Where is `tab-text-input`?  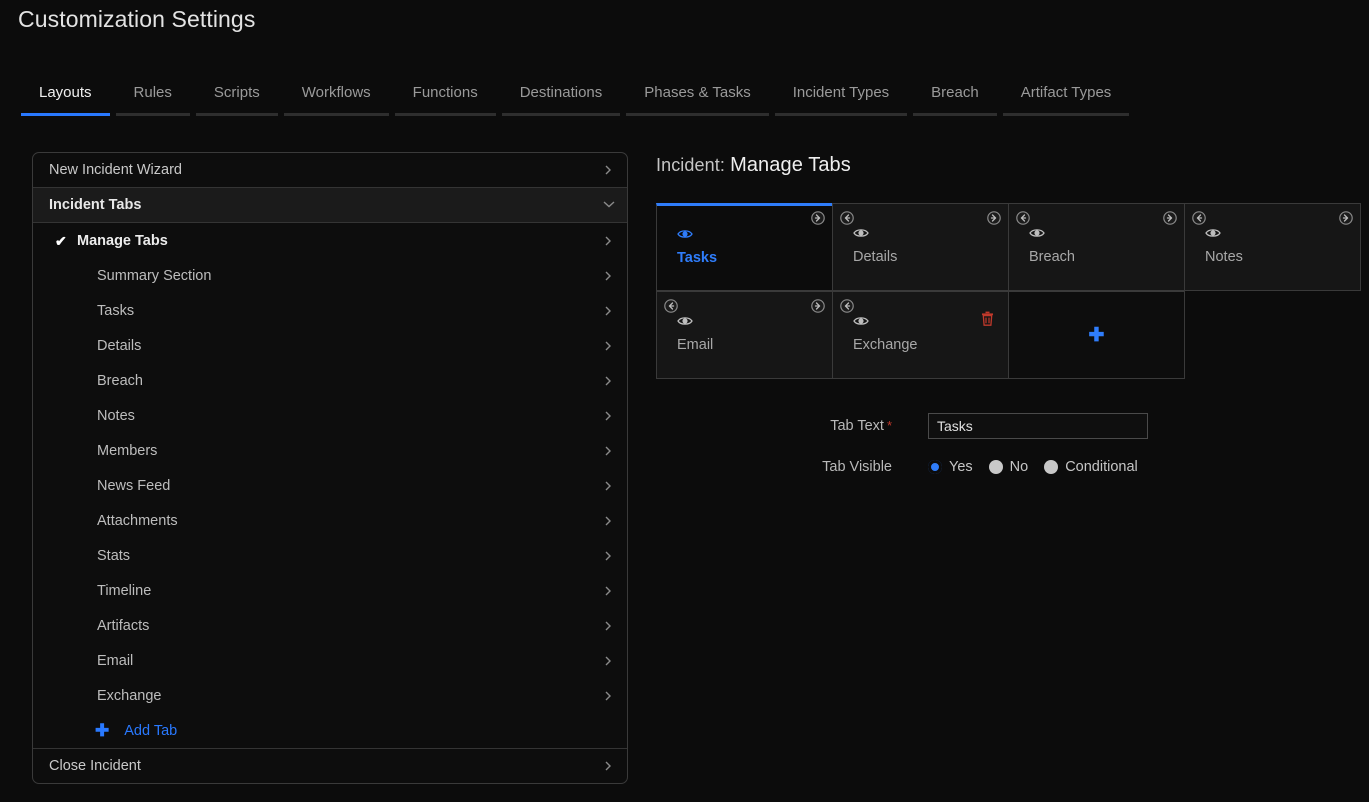
tab-text-input is located at coordinates (1038, 426).